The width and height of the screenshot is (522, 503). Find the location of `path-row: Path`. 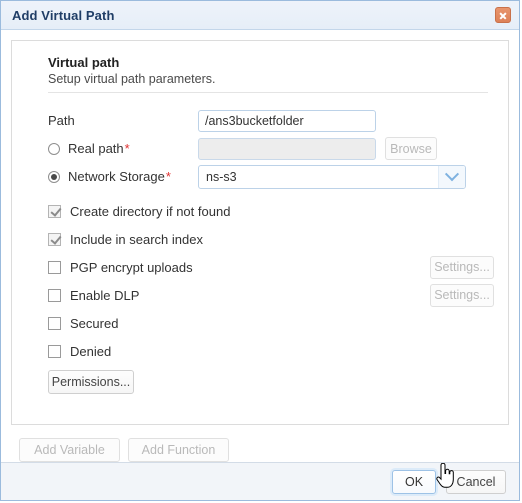

path-row: Path is located at coordinates (269, 120).